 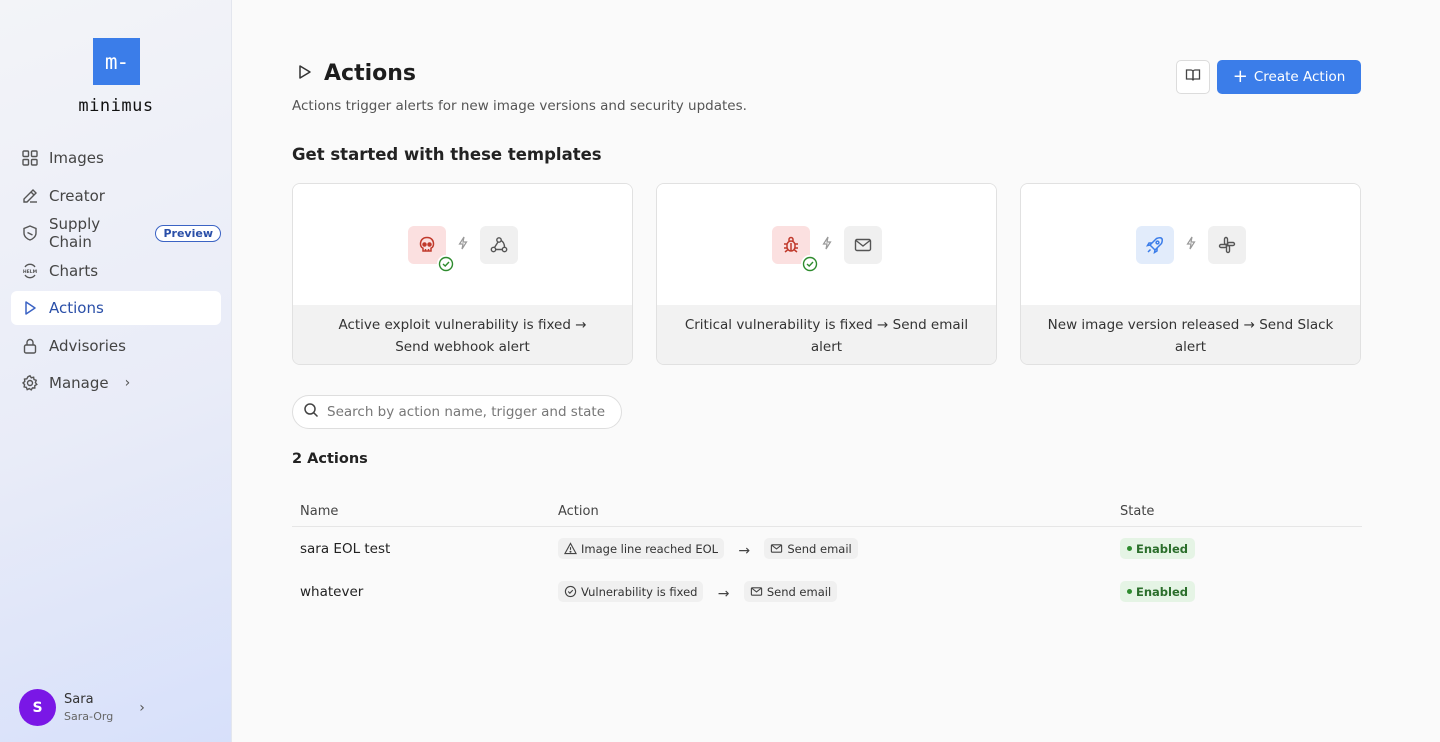 I want to click on lock-icon, so click(x=30, y=346).